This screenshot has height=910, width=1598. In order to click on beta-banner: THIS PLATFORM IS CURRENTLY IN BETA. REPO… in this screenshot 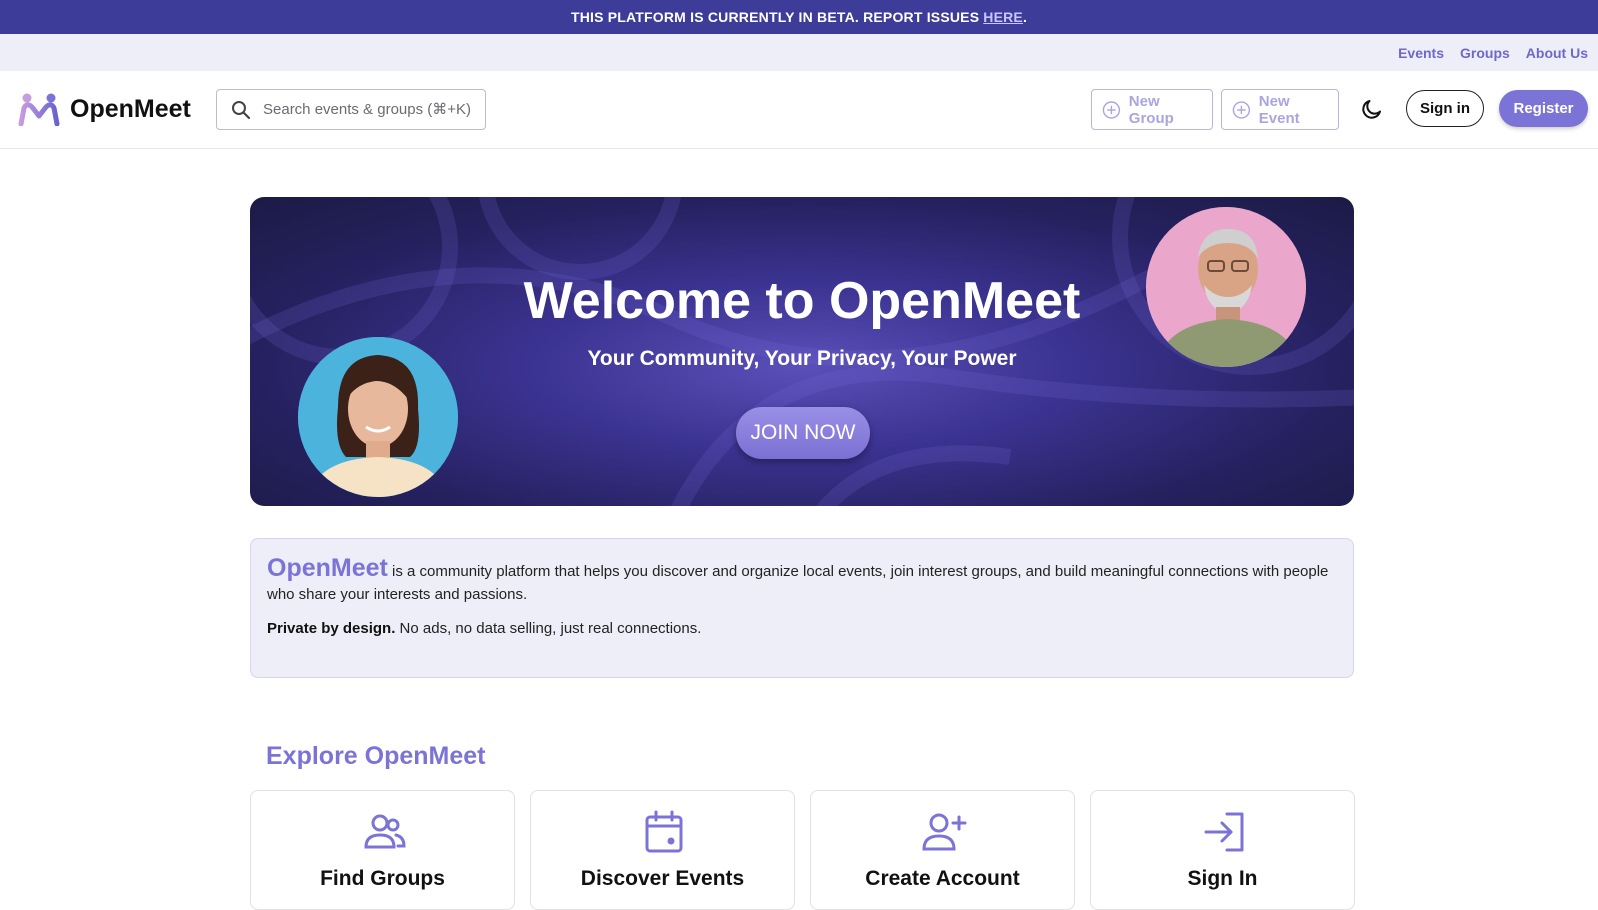, I will do `click(799, 17)`.